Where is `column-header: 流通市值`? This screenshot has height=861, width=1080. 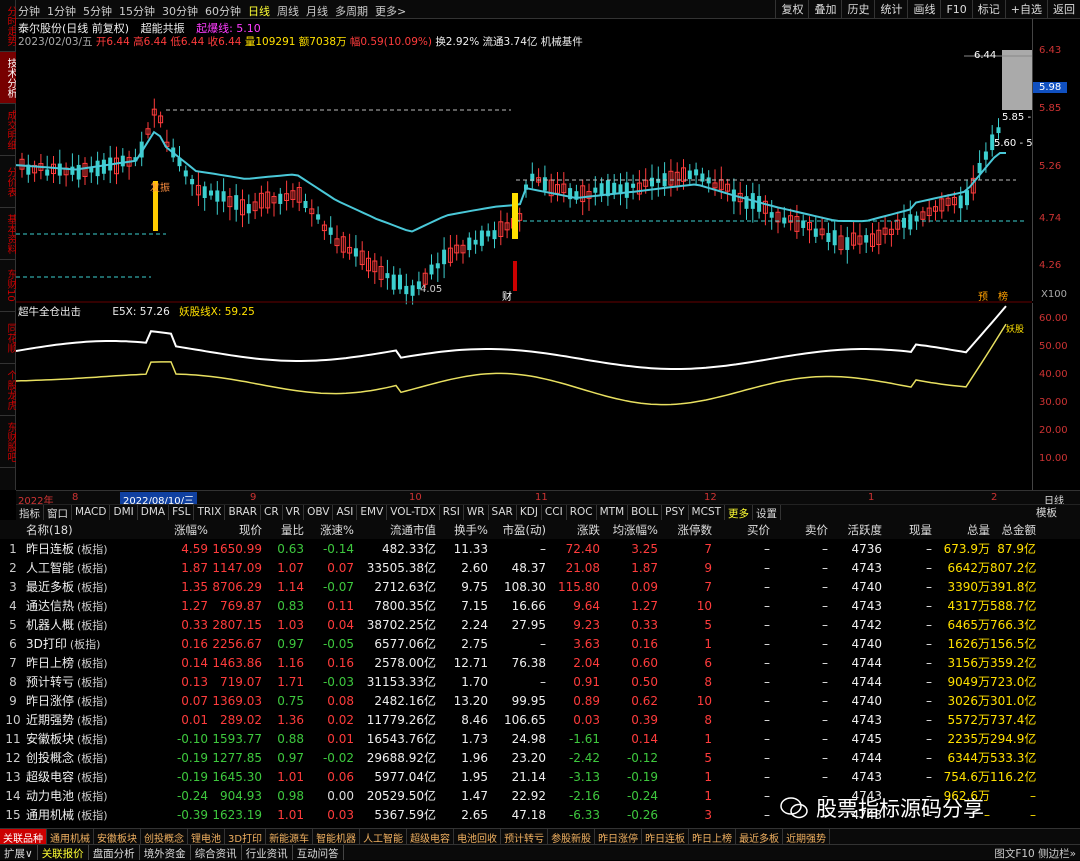 column-header: 流通市值 is located at coordinates (395, 530).